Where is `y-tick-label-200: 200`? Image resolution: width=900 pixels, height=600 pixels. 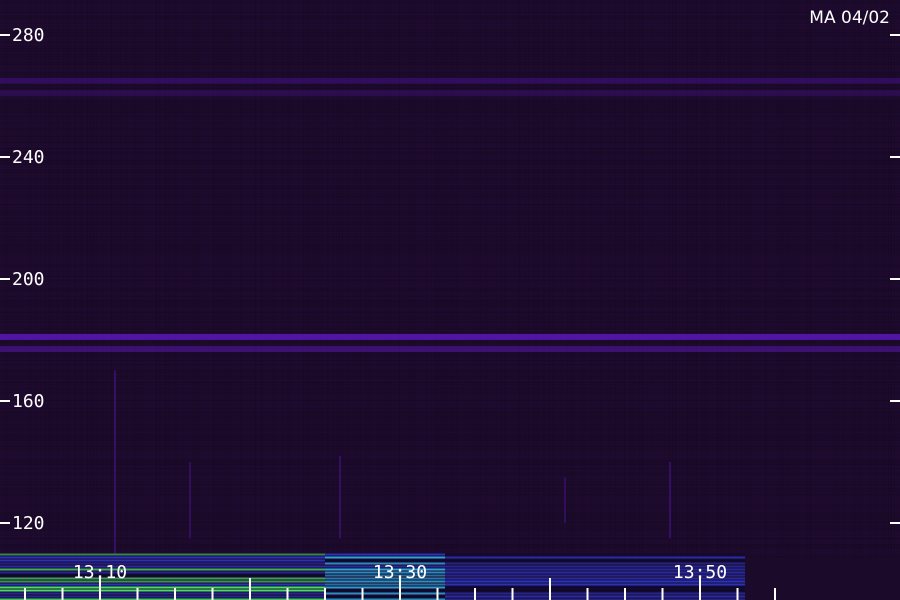 y-tick-label-200: 200 is located at coordinates (28, 279).